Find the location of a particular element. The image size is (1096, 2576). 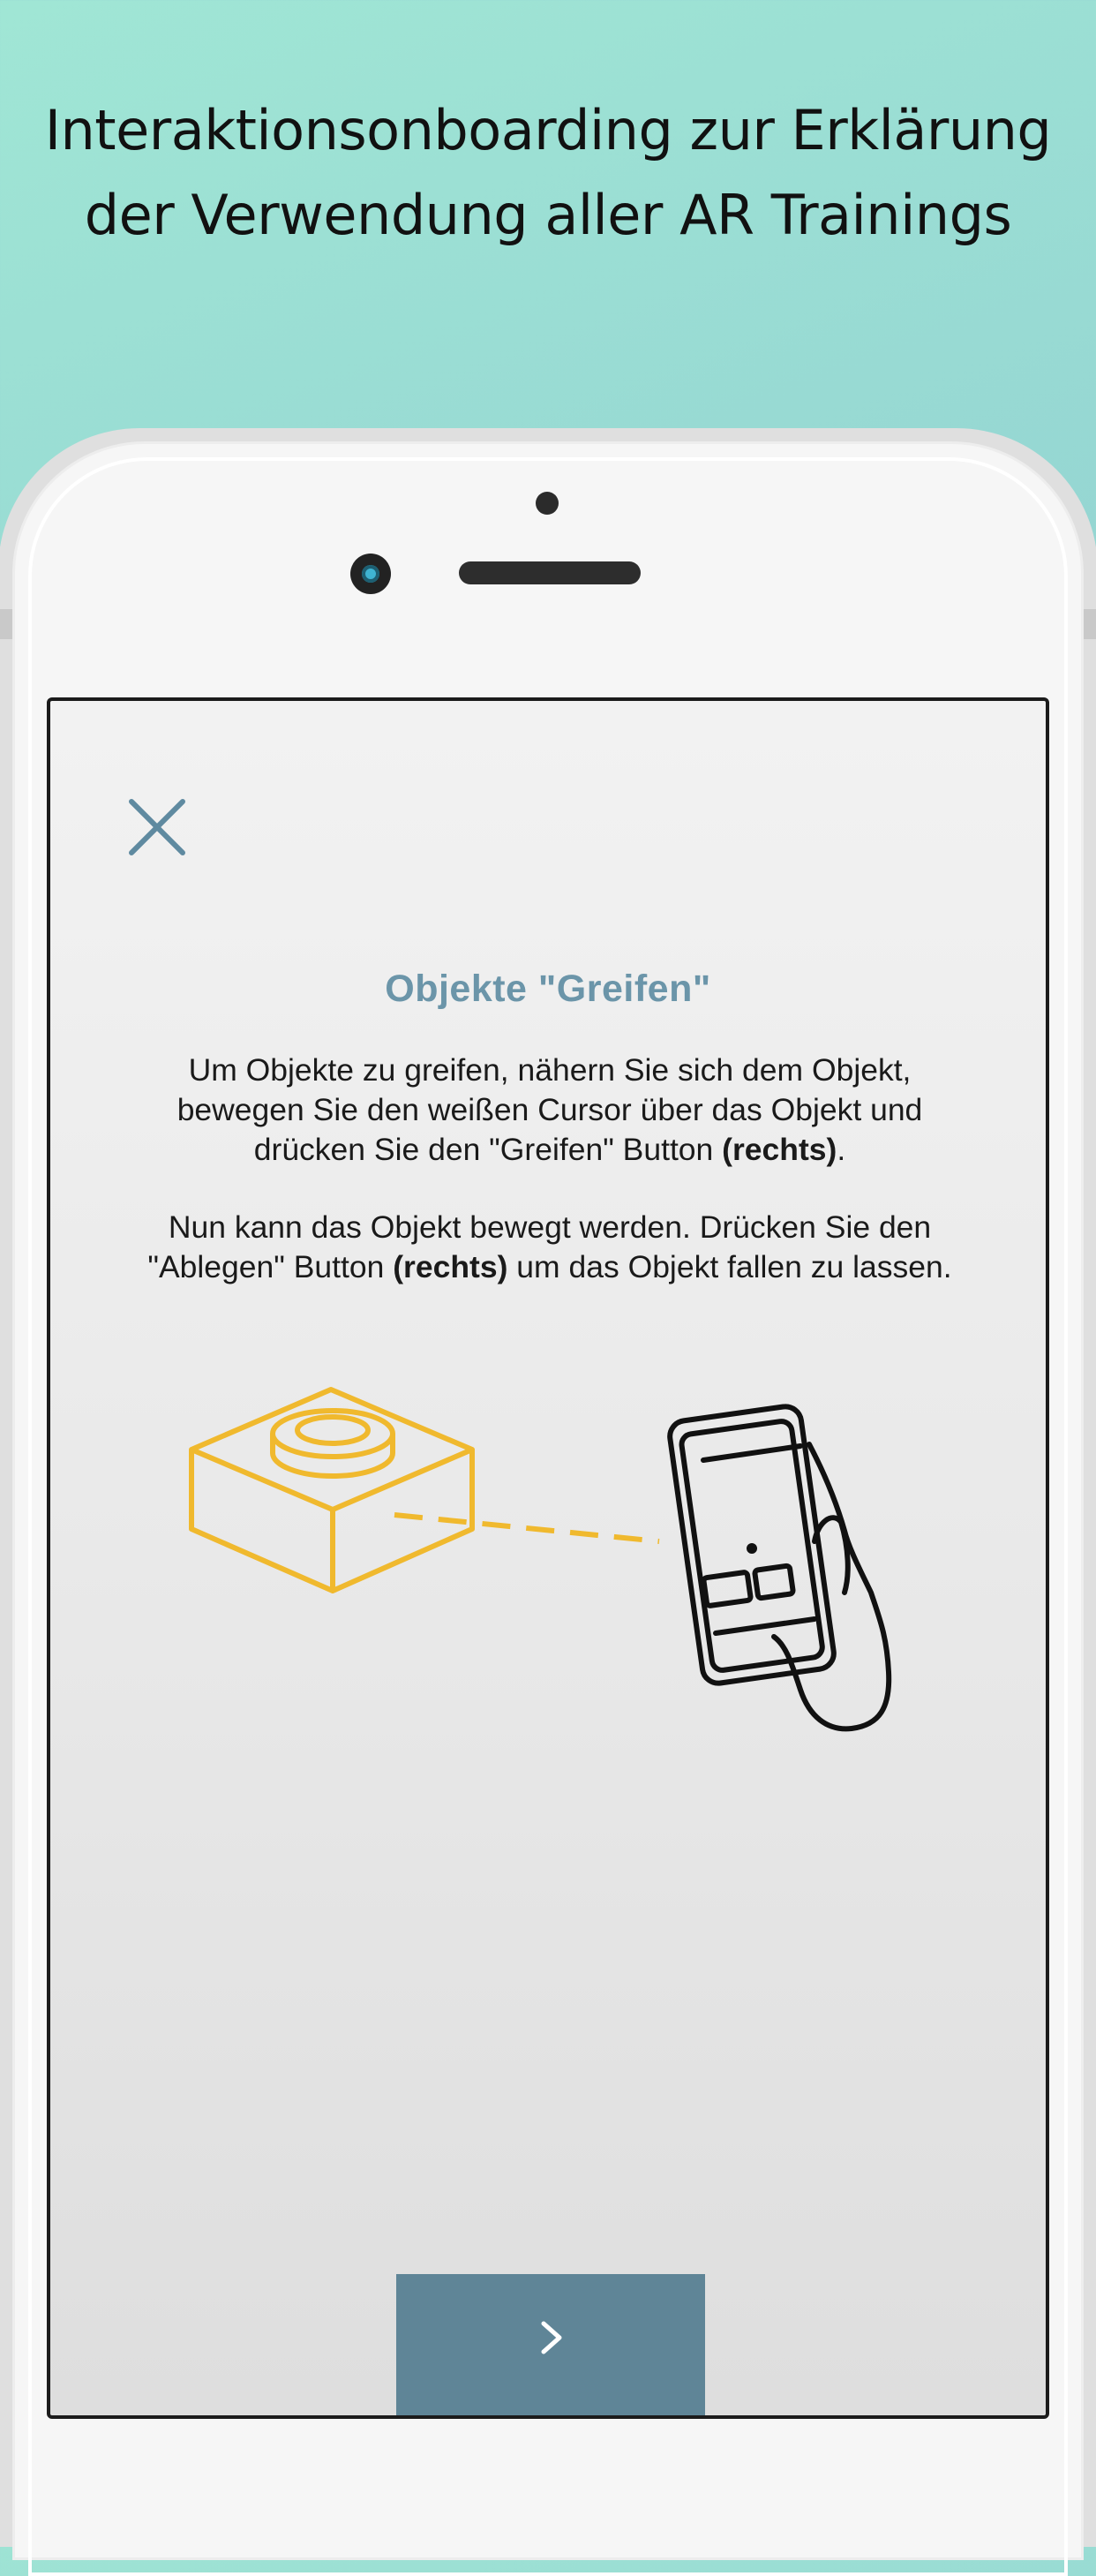

hand-holding-phone-icon is located at coordinates (779, 1568).